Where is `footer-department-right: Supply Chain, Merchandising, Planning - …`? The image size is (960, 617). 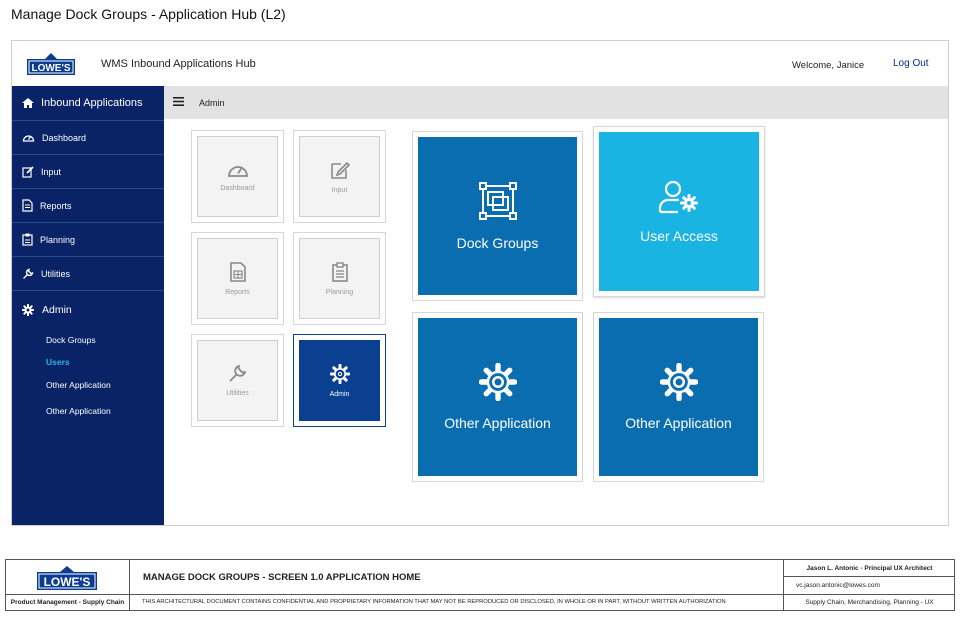
footer-department-right: Supply Chain, Merchandising, Planning - … is located at coordinates (869, 602).